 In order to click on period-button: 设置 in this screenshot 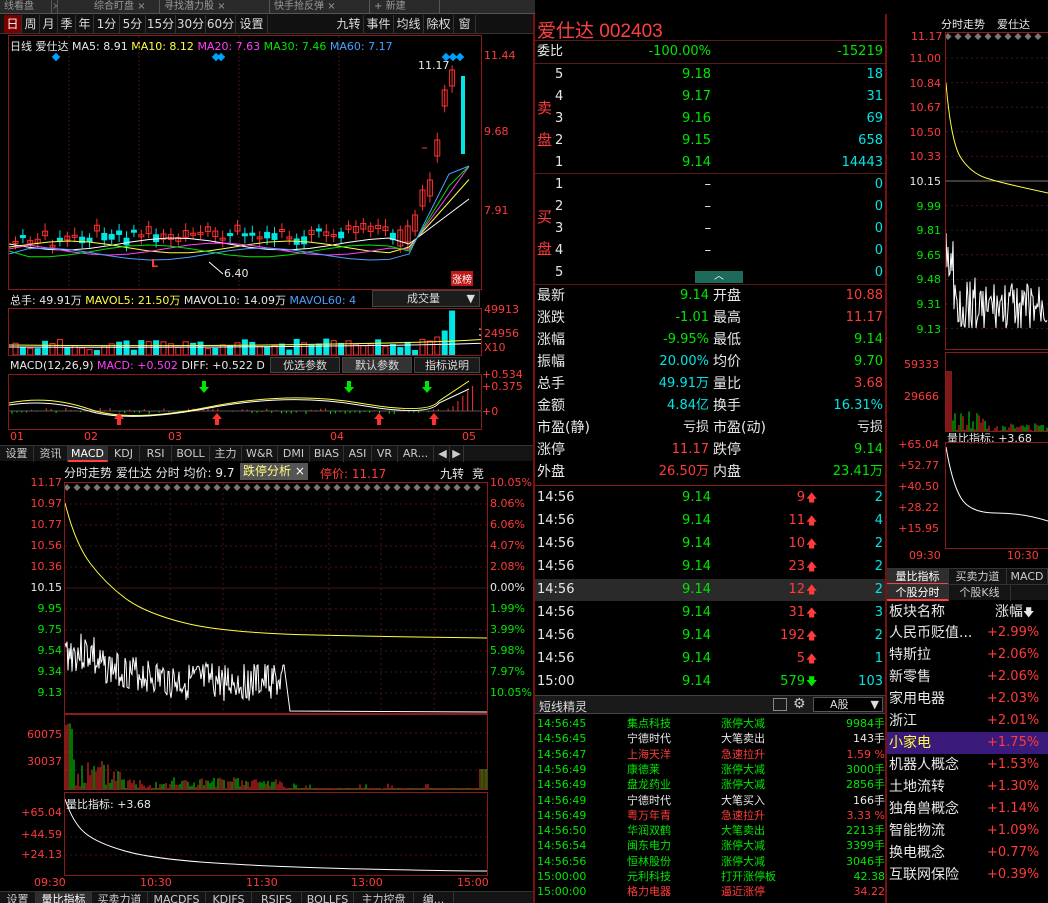, I will do `click(252, 24)`.